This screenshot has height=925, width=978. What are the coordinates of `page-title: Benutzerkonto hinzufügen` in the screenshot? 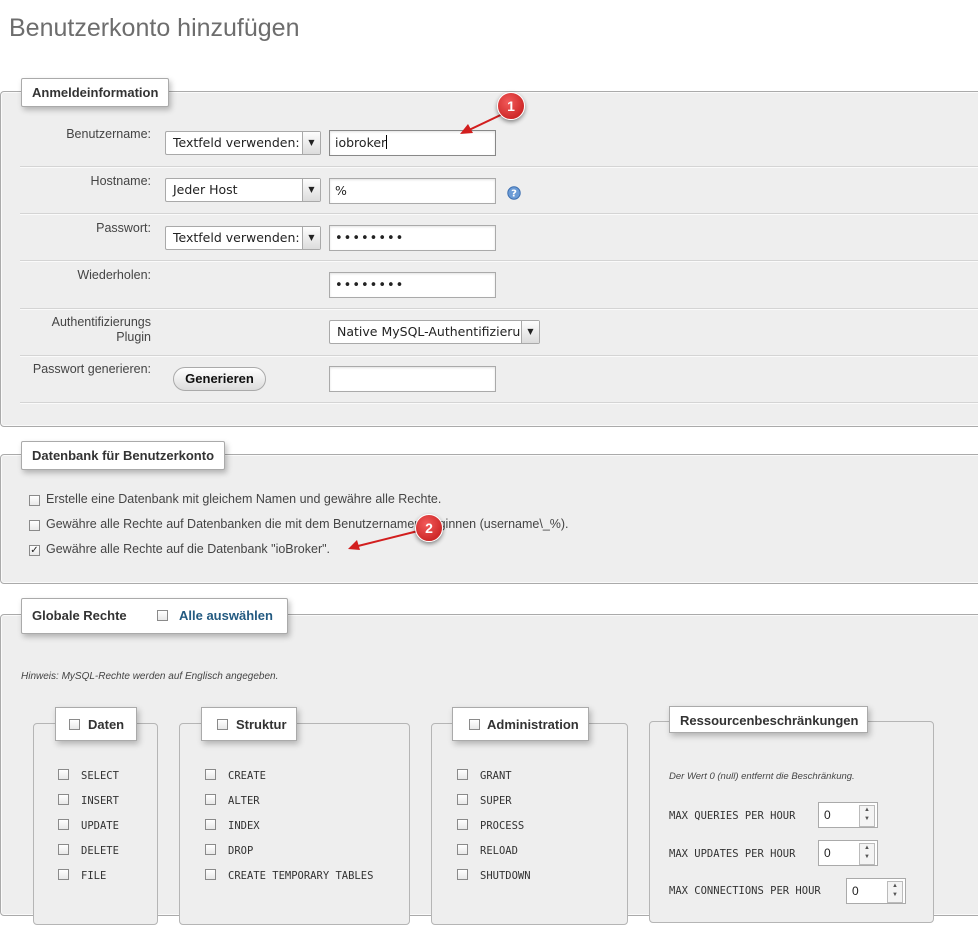 It's located at (154, 28).